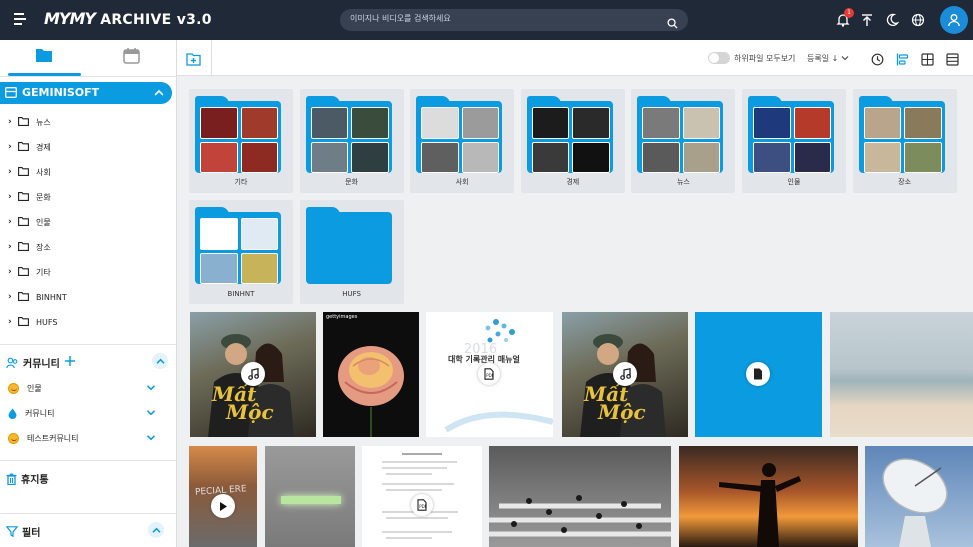 The width and height of the screenshot is (973, 547). Describe the element at coordinates (53, 438) in the screenshot. I see `community-label: 테스트커뮤니티` at that location.